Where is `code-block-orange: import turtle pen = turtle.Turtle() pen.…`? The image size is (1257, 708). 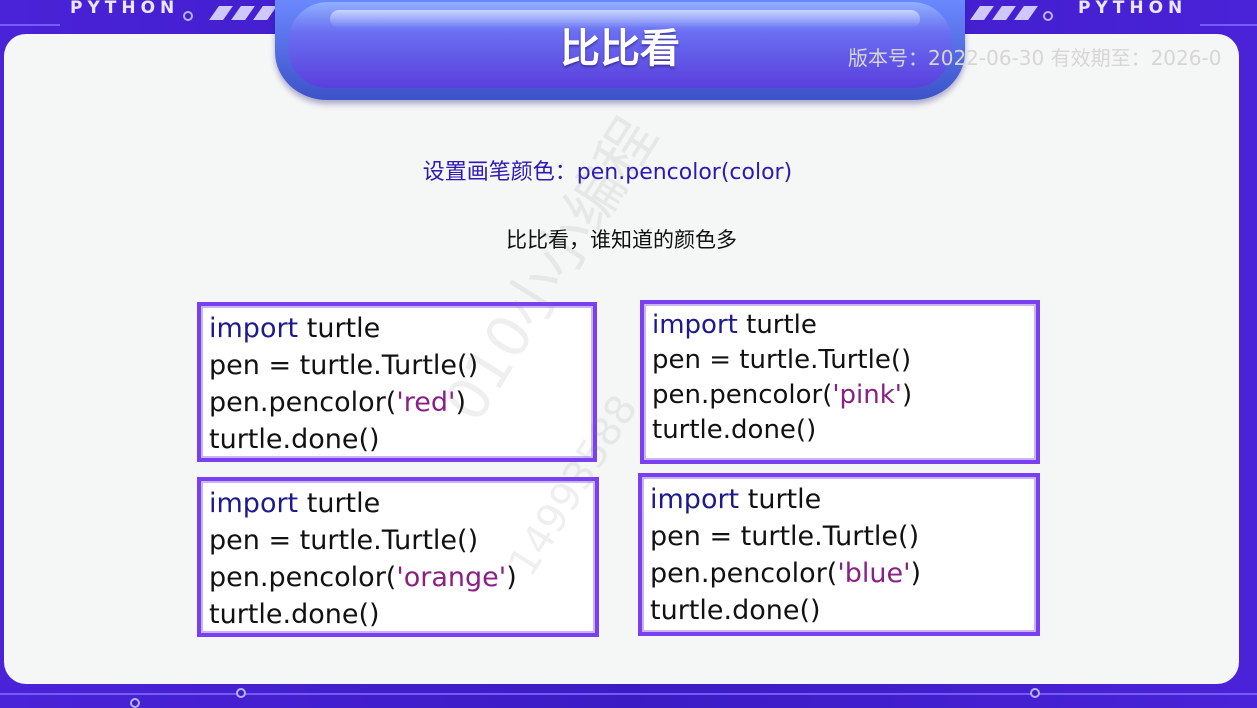 code-block-orange: import turtle pen = turtle.Turtle() pen.… is located at coordinates (398, 557).